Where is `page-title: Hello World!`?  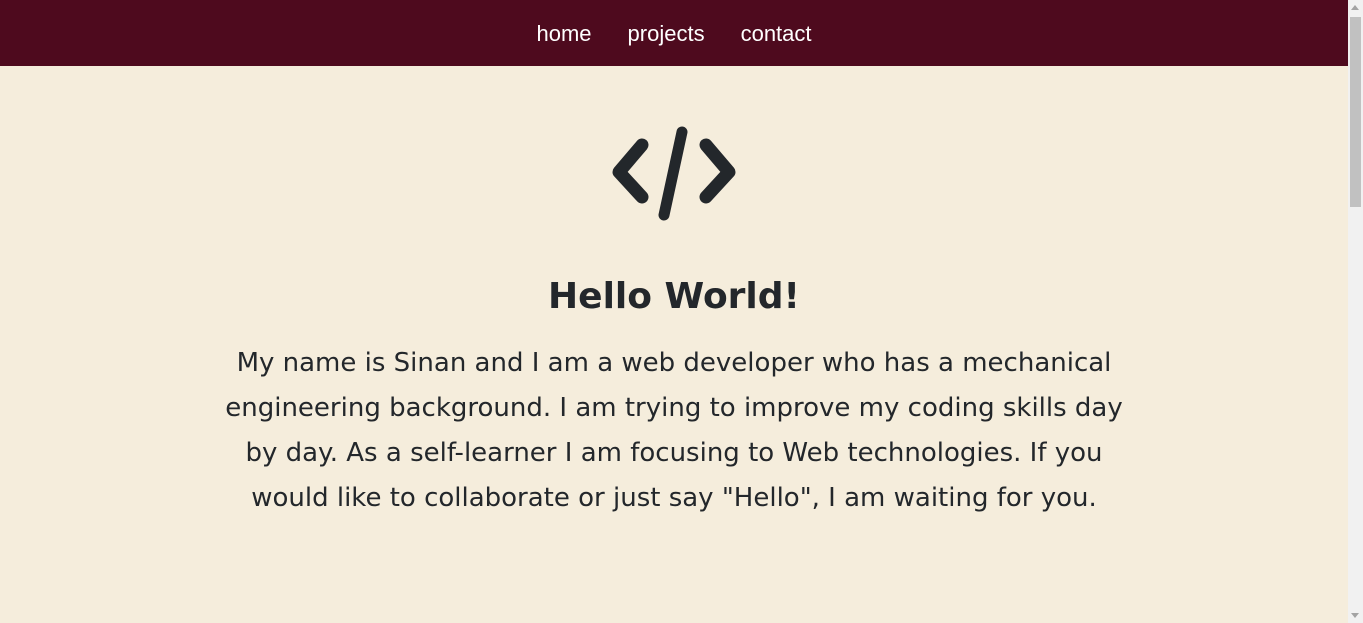 page-title: Hello World! is located at coordinates (674, 296).